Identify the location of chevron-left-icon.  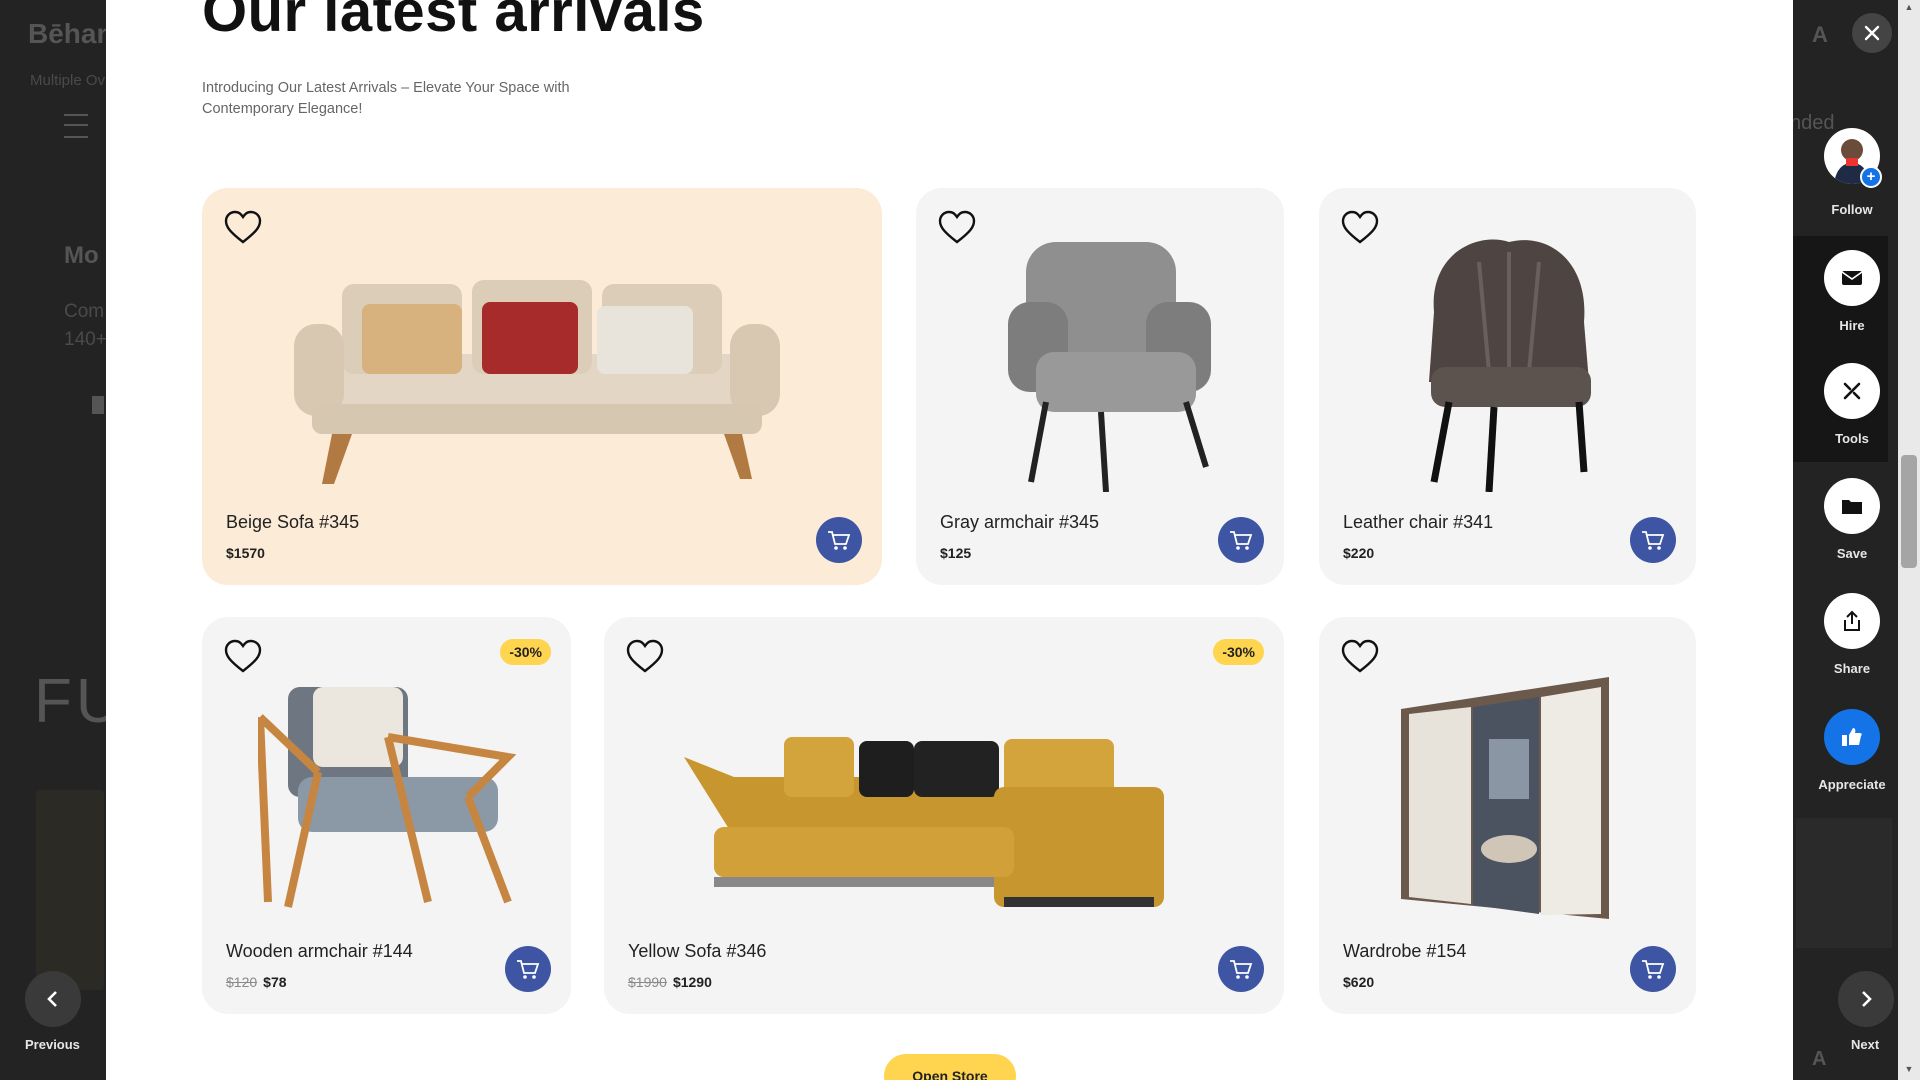
(52, 999).